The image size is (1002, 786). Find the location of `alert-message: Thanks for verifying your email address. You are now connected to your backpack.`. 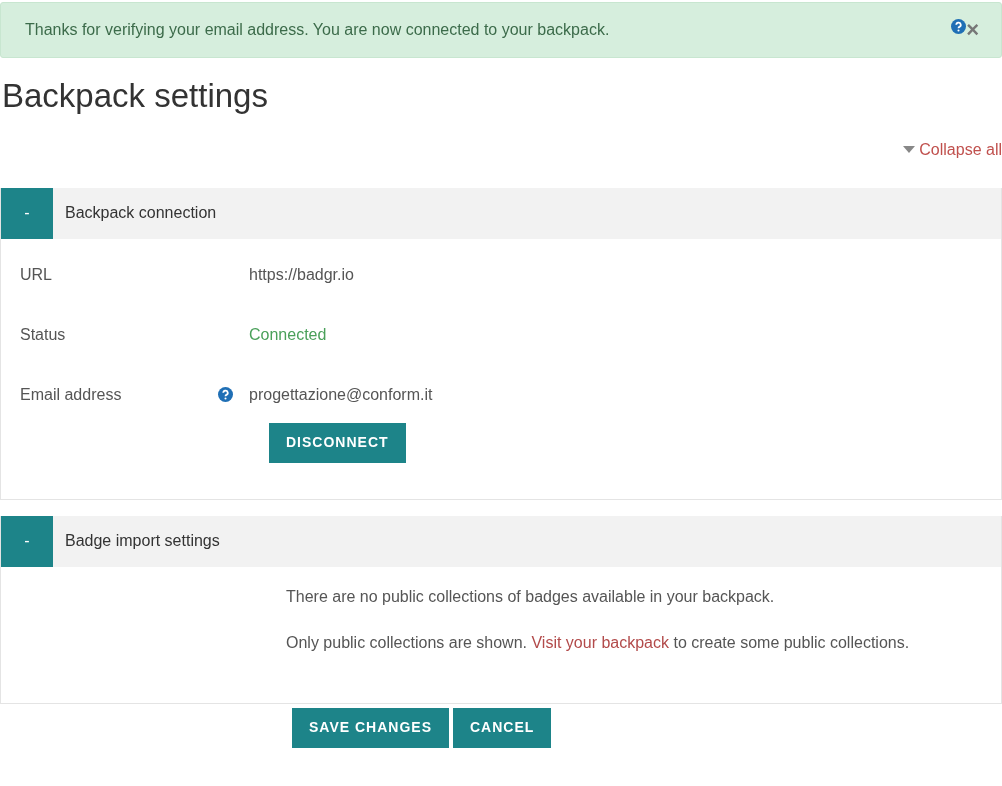

alert-message: Thanks for verifying your email address. You are now connected to your backpack. is located at coordinates (318, 30).